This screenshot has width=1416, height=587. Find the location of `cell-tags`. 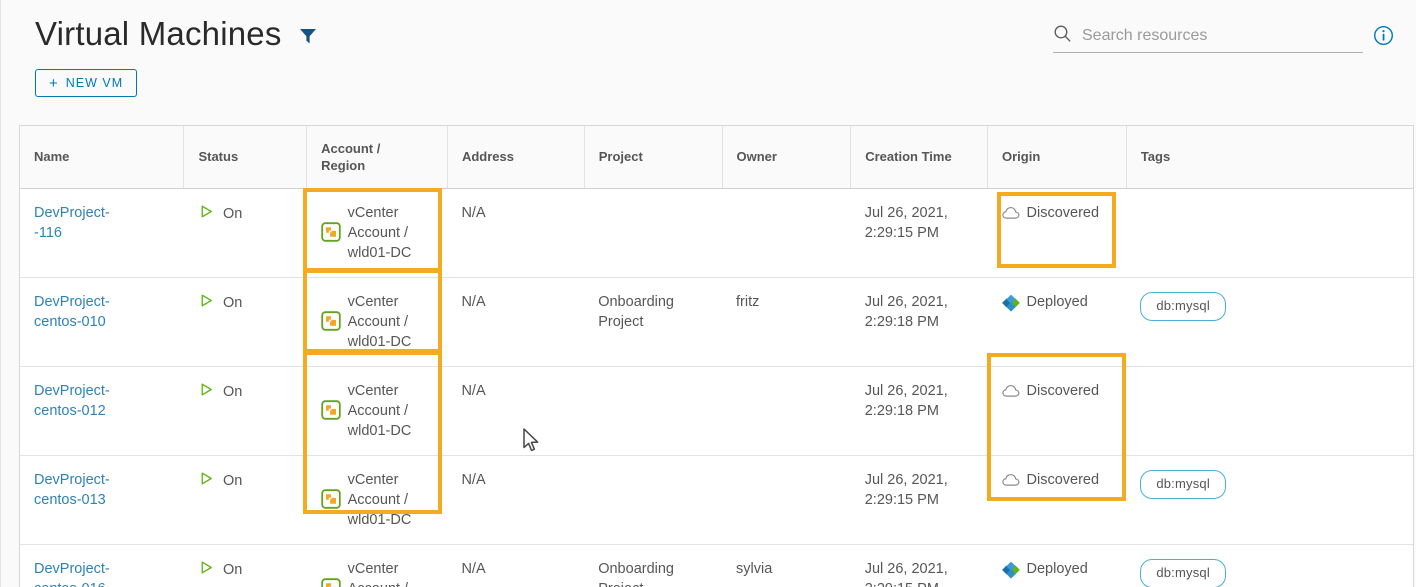

cell-tags is located at coordinates (1269, 411).